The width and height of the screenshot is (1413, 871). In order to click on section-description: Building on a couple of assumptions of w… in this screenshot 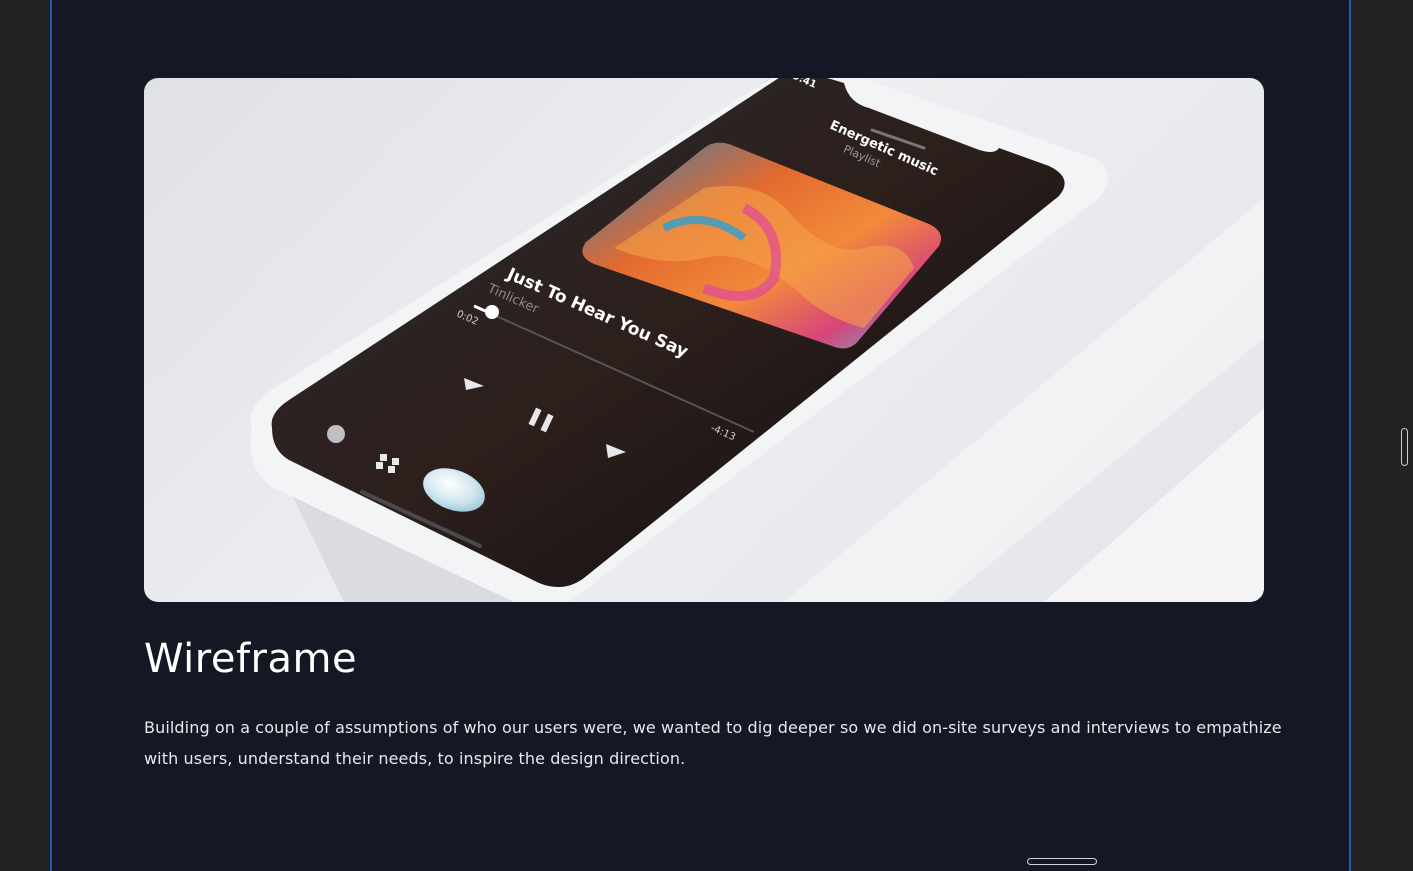, I will do `click(713, 743)`.